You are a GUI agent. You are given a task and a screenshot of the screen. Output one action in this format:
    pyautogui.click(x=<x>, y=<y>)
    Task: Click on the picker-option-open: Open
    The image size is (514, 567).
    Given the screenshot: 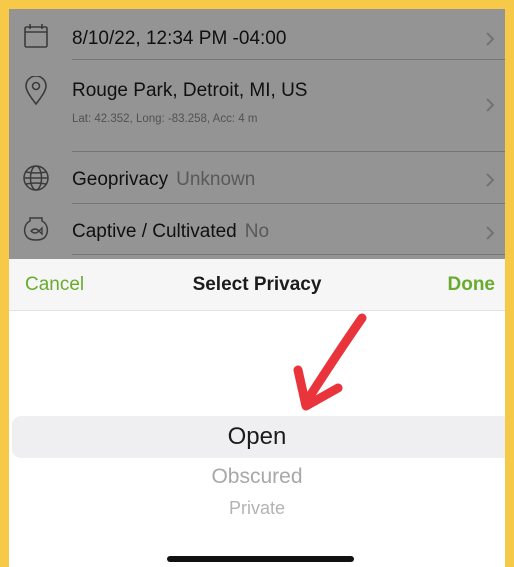 What is the action you would take?
    pyautogui.click(x=257, y=437)
    